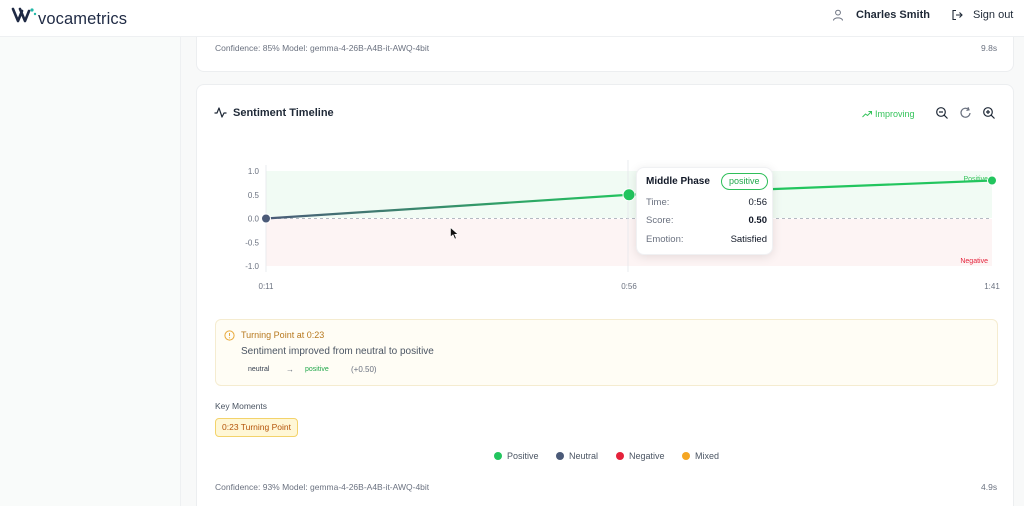  What do you see at coordinates (629, 242) in the screenshot?
I see `negative-zone` at bounding box center [629, 242].